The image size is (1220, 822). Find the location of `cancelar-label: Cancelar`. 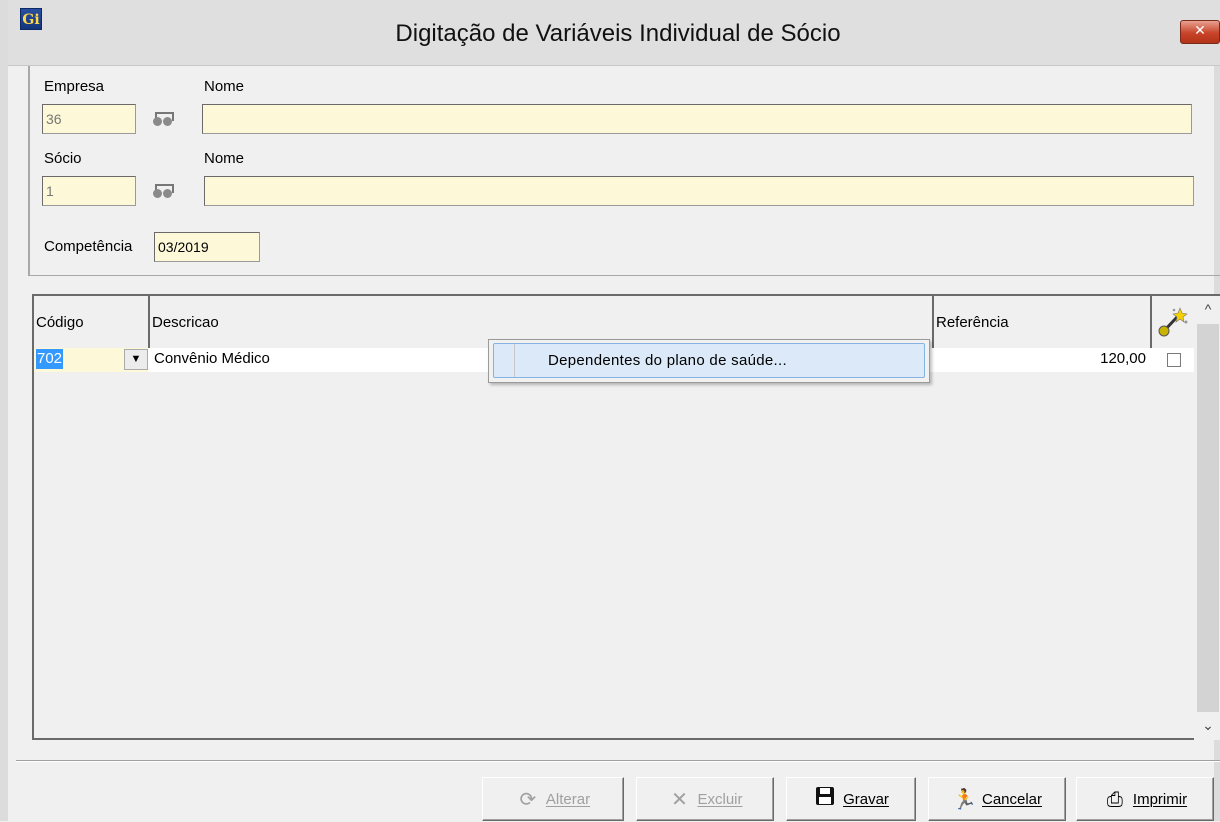

cancelar-label: Cancelar is located at coordinates (1012, 799).